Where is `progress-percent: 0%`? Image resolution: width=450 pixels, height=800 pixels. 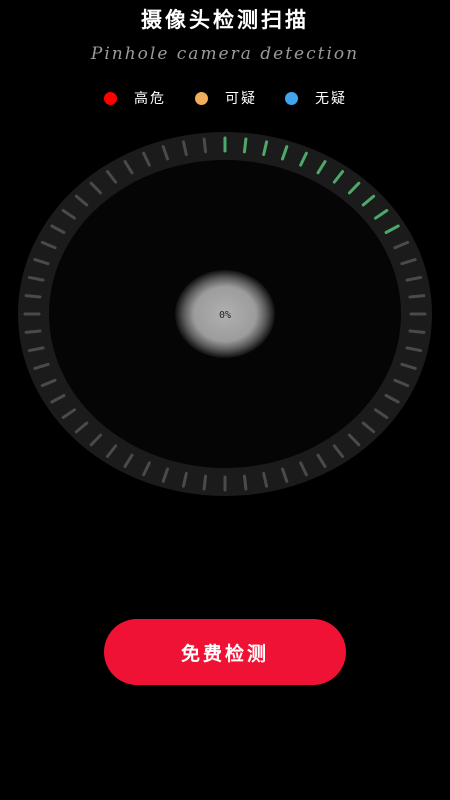 progress-percent: 0% is located at coordinates (225, 315).